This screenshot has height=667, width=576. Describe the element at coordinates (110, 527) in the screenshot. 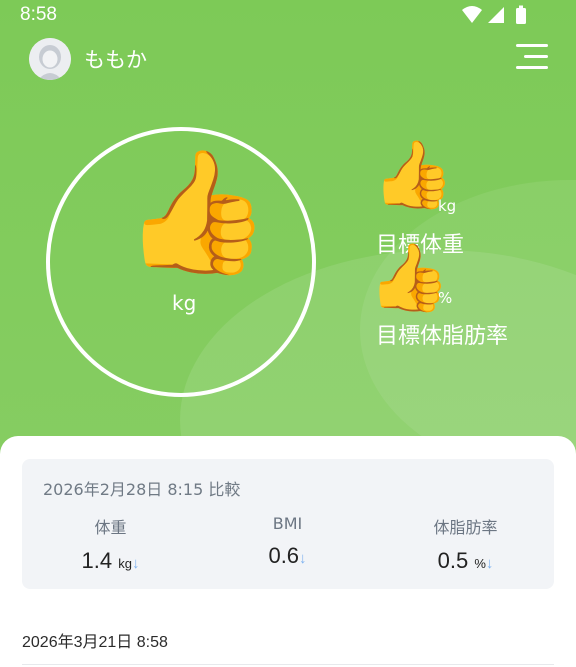

I see `metric-label: 体重` at that location.